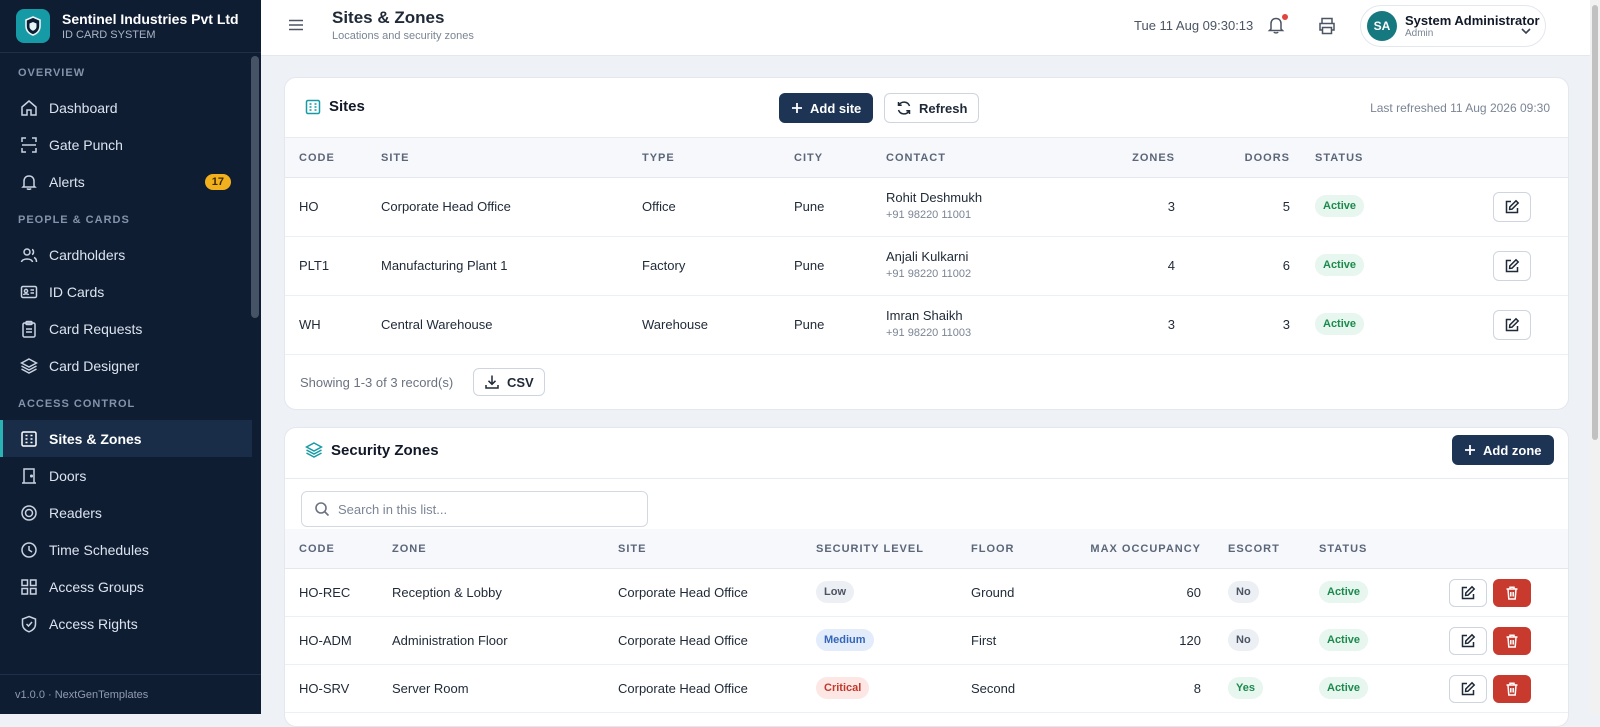 The height and width of the screenshot is (727, 1600). What do you see at coordinates (437, 324) in the screenshot?
I see `site-name: Central Warehouse` at bounding box center [437, 324].